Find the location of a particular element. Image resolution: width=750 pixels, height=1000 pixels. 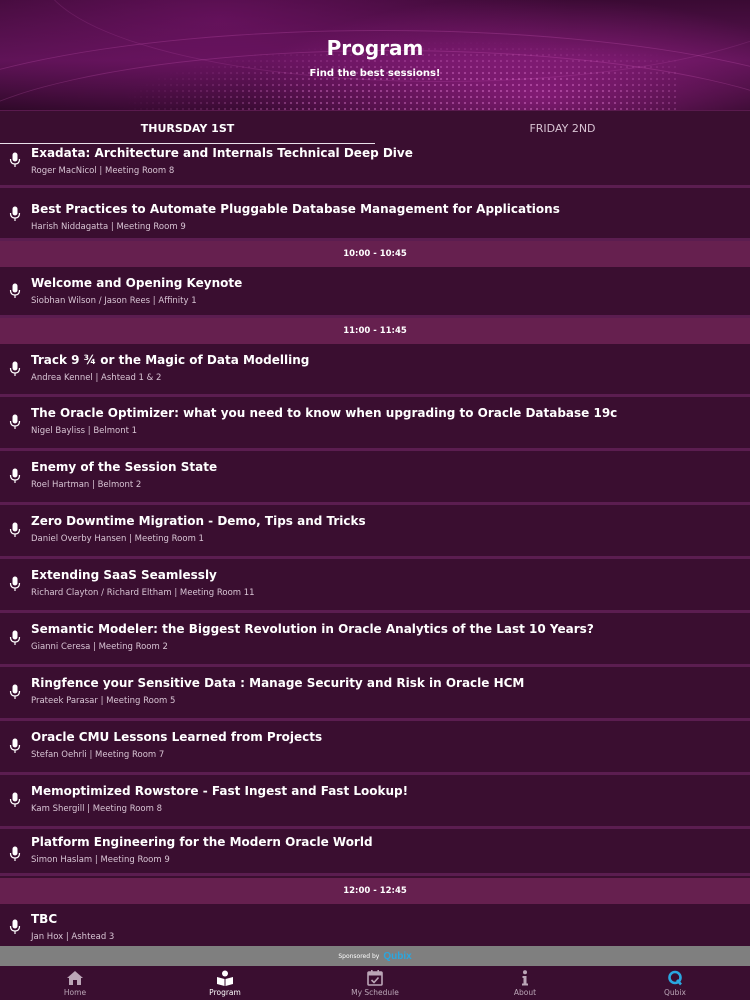

nav-home: Home is located at coordinates (75, 983).